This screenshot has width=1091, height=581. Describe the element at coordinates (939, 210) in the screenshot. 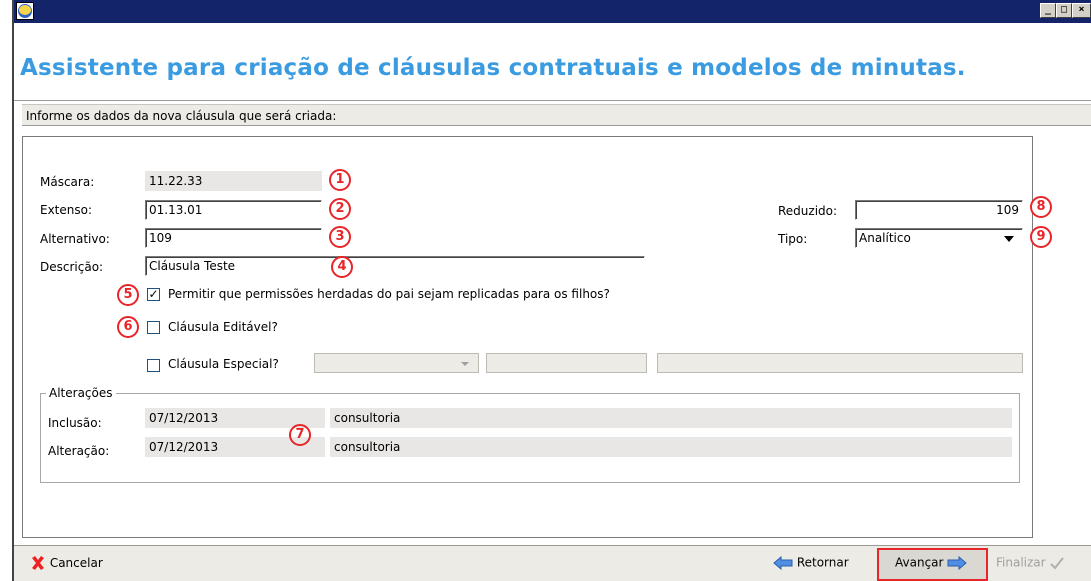

I see `reduzido-input: 109` at that location.